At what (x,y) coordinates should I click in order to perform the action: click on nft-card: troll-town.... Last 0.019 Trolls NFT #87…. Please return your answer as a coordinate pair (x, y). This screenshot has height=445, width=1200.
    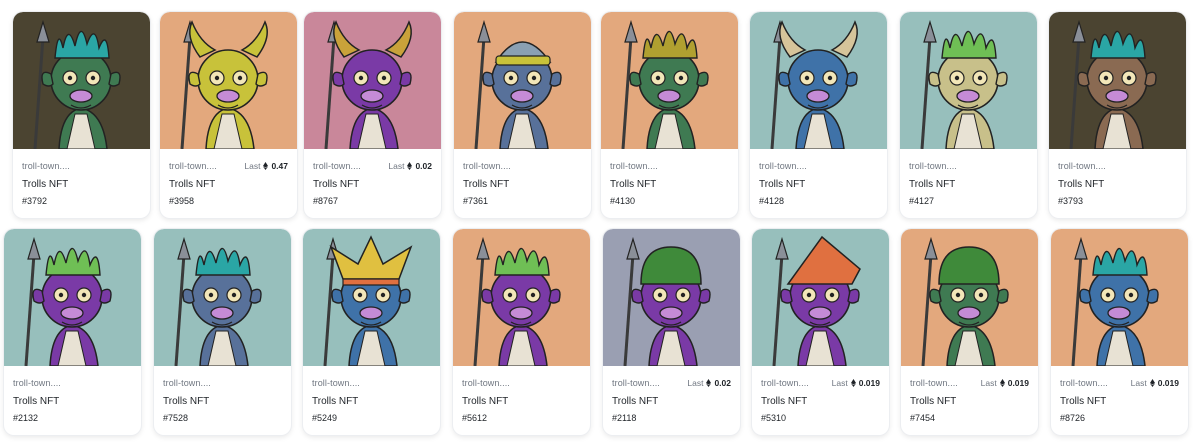
    Looking at the image, I should click on (1119, 332).